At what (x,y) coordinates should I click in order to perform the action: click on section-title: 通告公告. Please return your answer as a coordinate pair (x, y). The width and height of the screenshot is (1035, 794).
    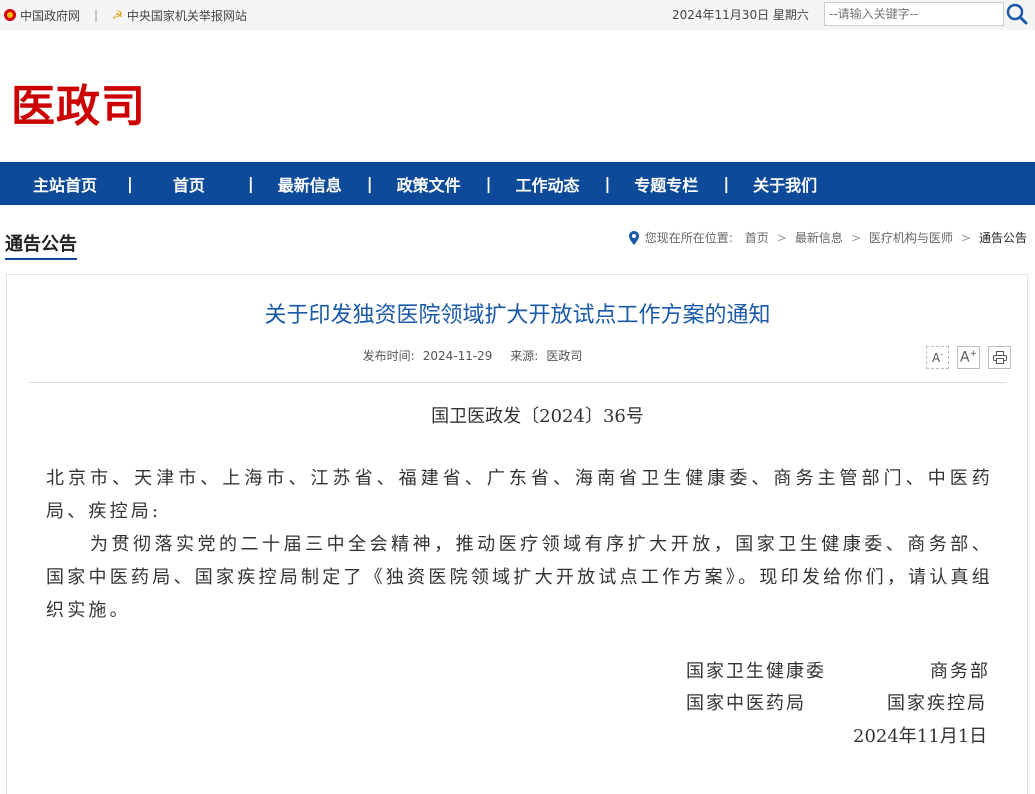
    Looking at the image, I should click on (41, 245).